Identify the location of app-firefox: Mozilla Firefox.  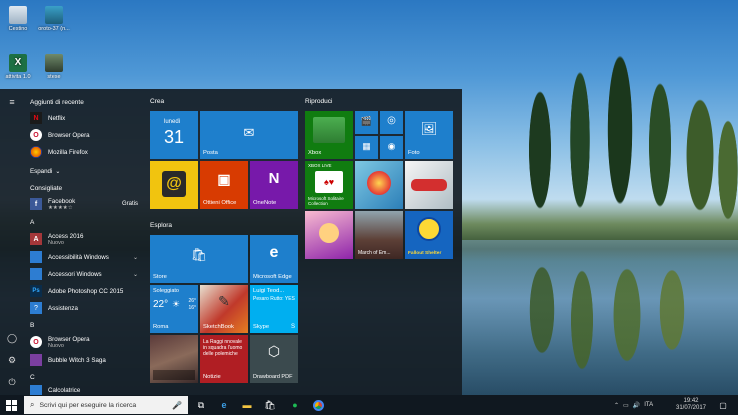
(86, 152).